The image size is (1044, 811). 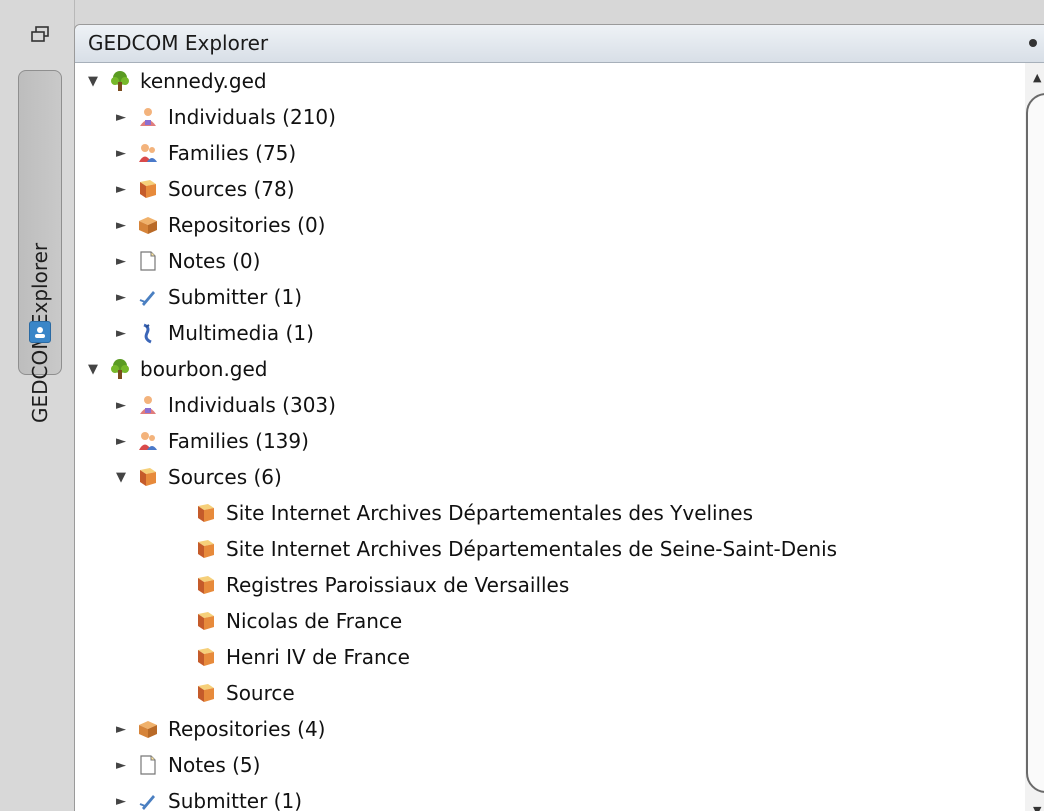 What do you see at coordinates (204, 369) in the screenshot?
I see `tree-node-label: bourbon.ged` at bounding box center [204, 369].